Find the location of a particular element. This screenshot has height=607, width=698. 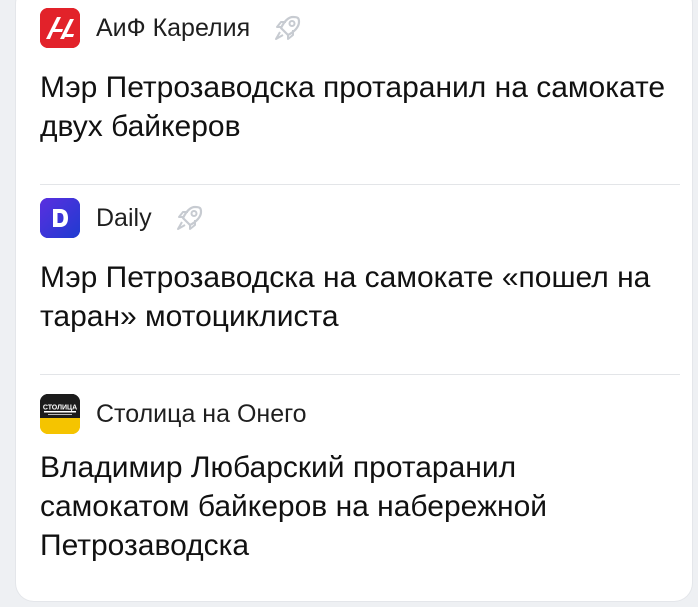

daily-logo-icon is located at coordinates (60, 218).